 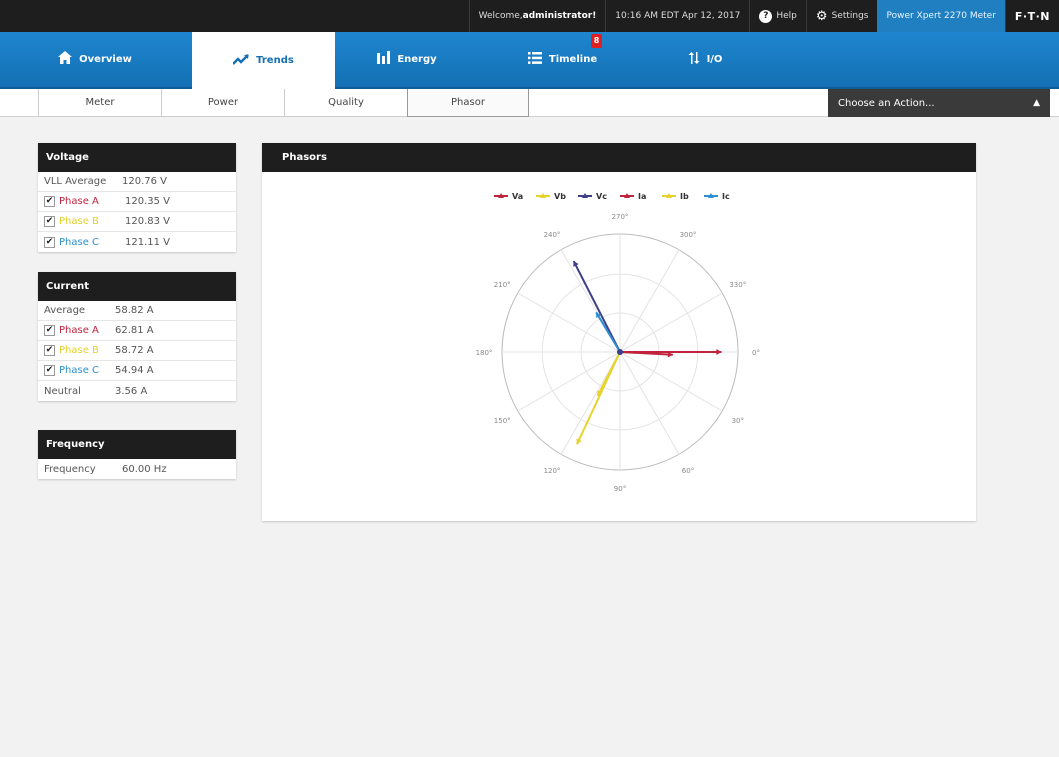 I want to click on welcome-text: Welcome, administrator!, so click(x=537, y=16).